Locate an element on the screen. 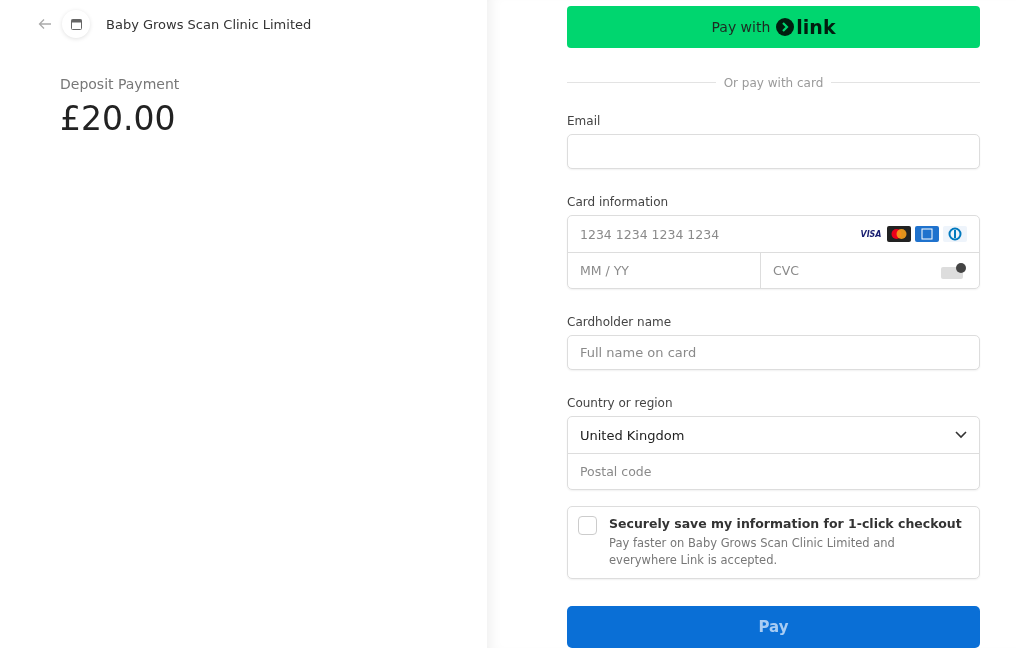  merchant-name: Baby Grows Scan Clinic Limited is located at coordinates (209, 24).